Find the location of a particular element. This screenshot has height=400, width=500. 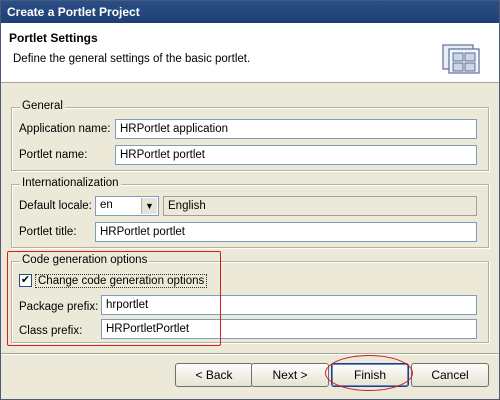

cancel-button: Cancel is located at coordinates (450, 375).